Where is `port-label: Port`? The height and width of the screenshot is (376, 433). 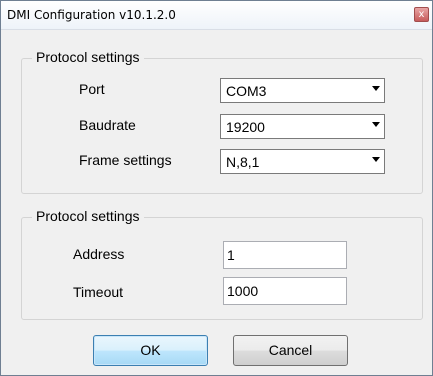 port-label: Port is located at coordinates (92, 89).